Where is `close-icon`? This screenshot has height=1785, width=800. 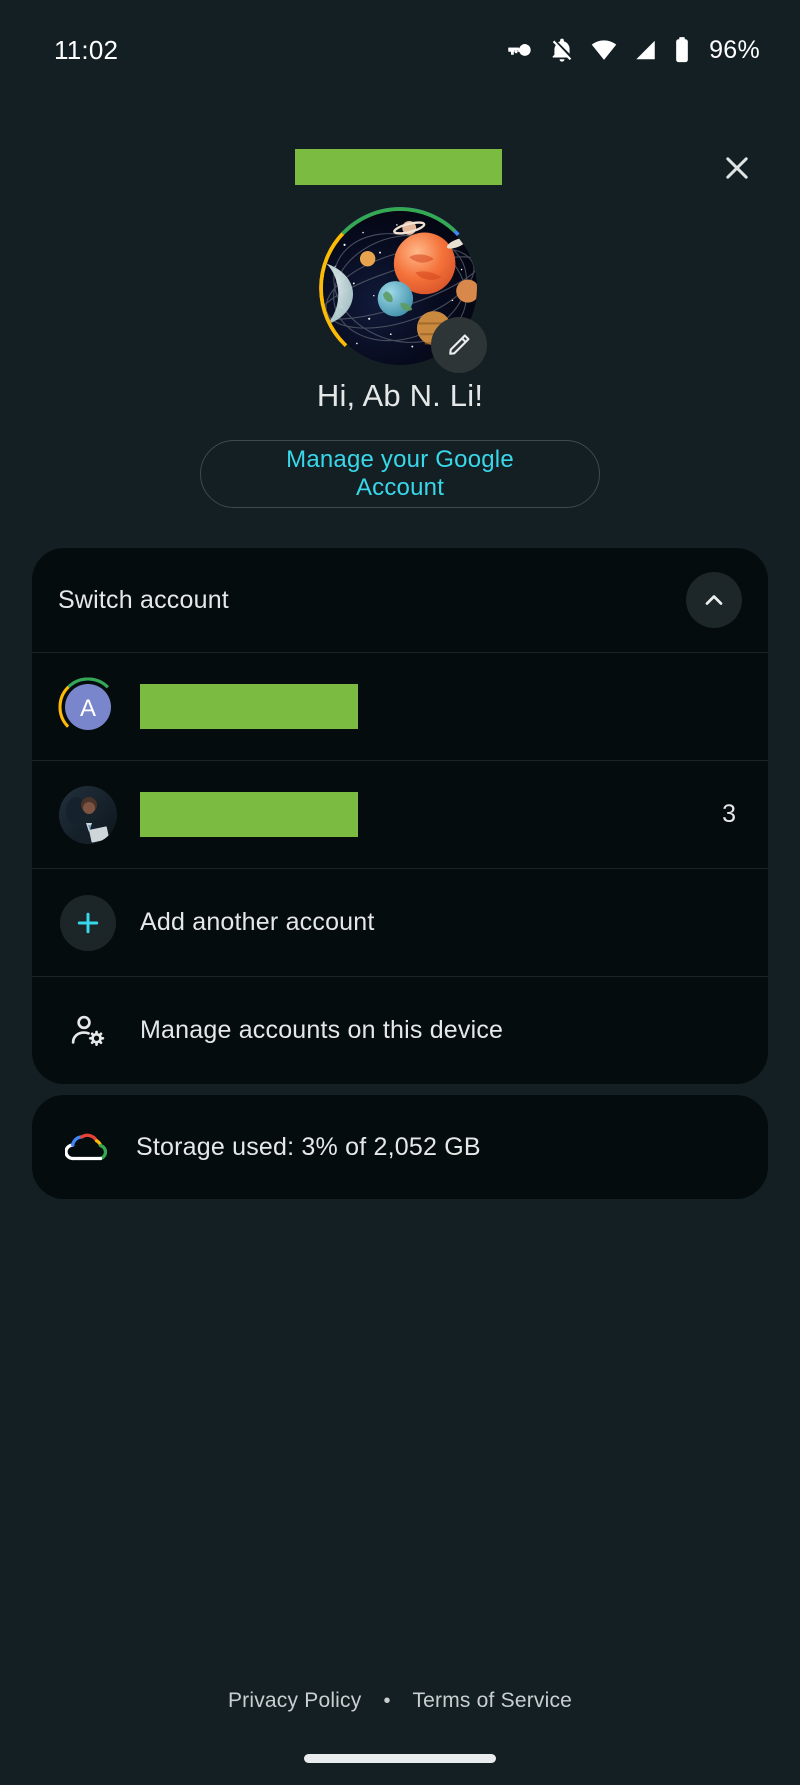 close-icon is located at coordinates (737, 168).